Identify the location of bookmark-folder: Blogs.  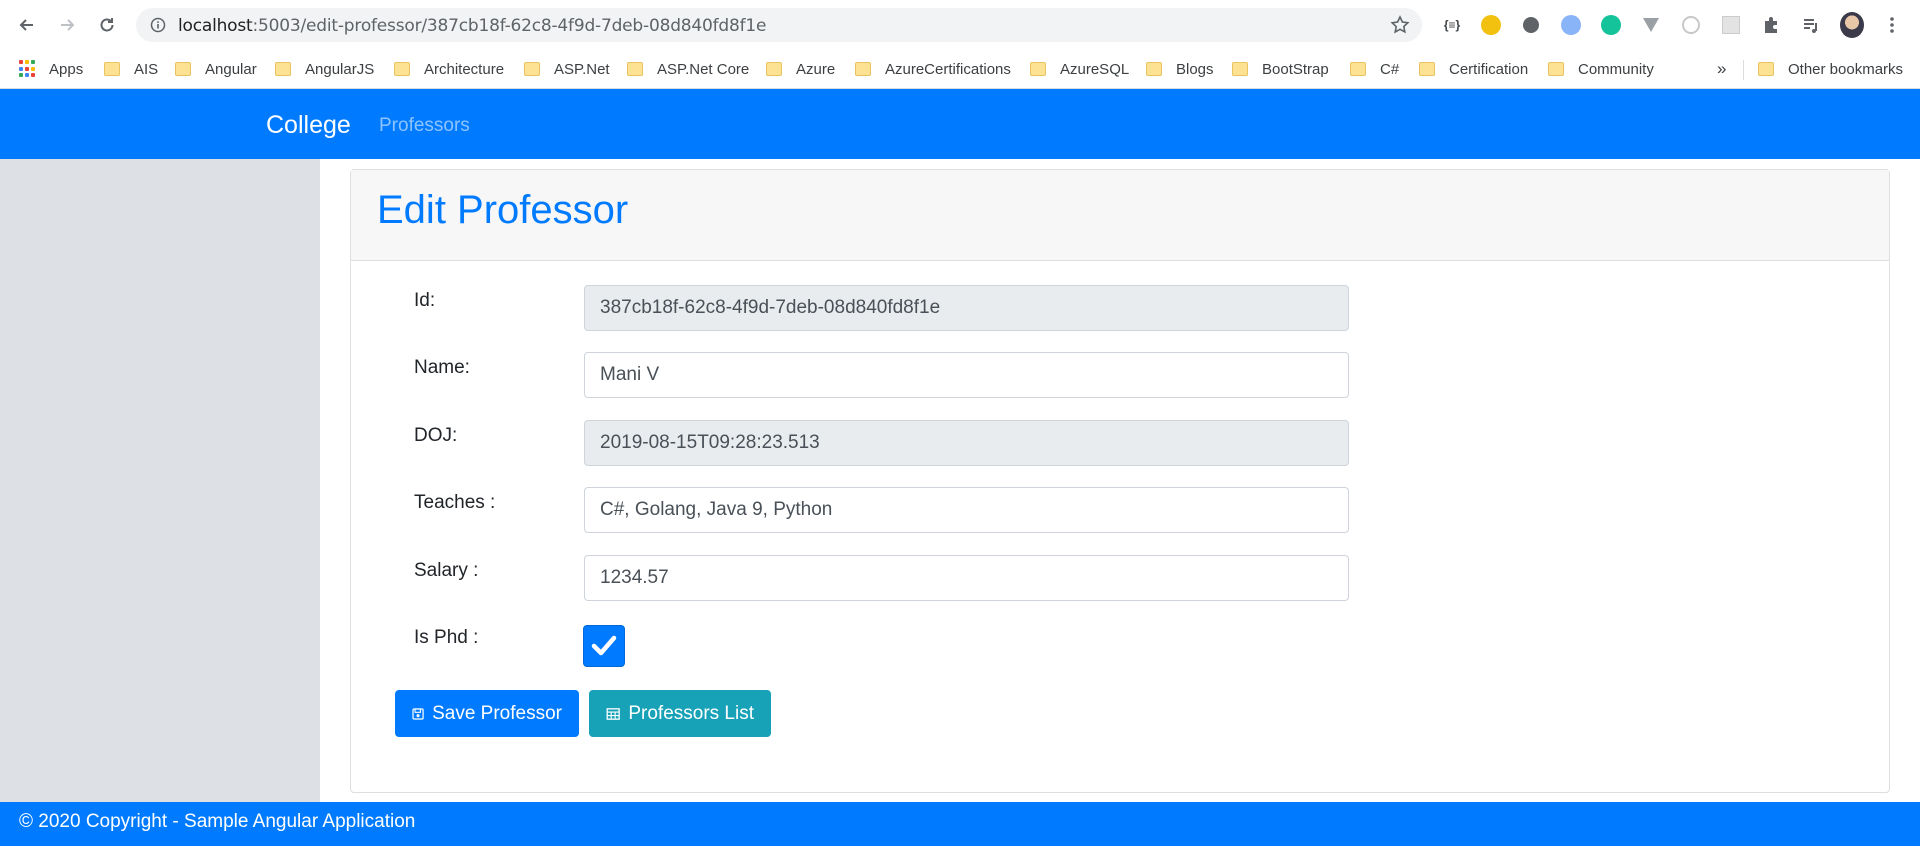
(1180, 69).